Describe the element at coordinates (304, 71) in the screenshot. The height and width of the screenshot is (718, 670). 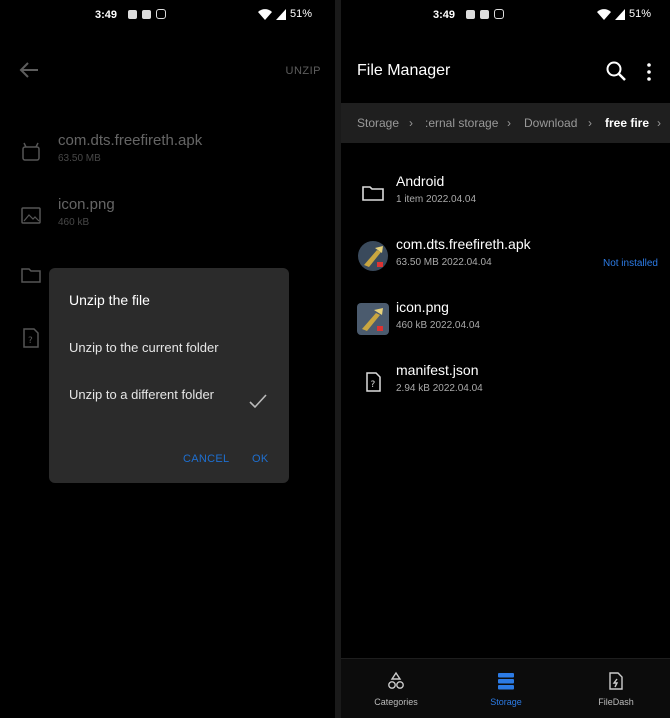
I see `unzip-button: UNZIP` at that location.